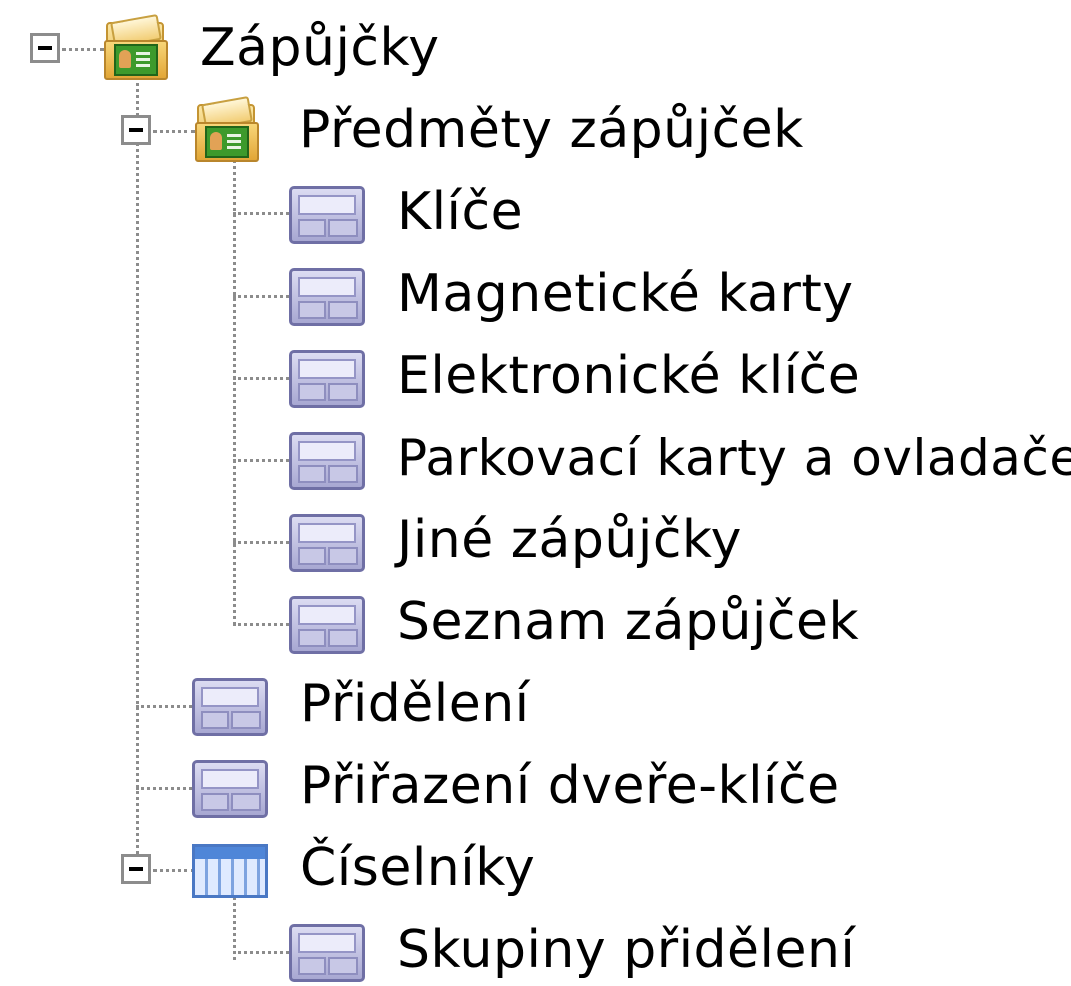 The image size is (1071, 986). I want to click on tree-node-prideleni: Přidělení, so click(362, 704).